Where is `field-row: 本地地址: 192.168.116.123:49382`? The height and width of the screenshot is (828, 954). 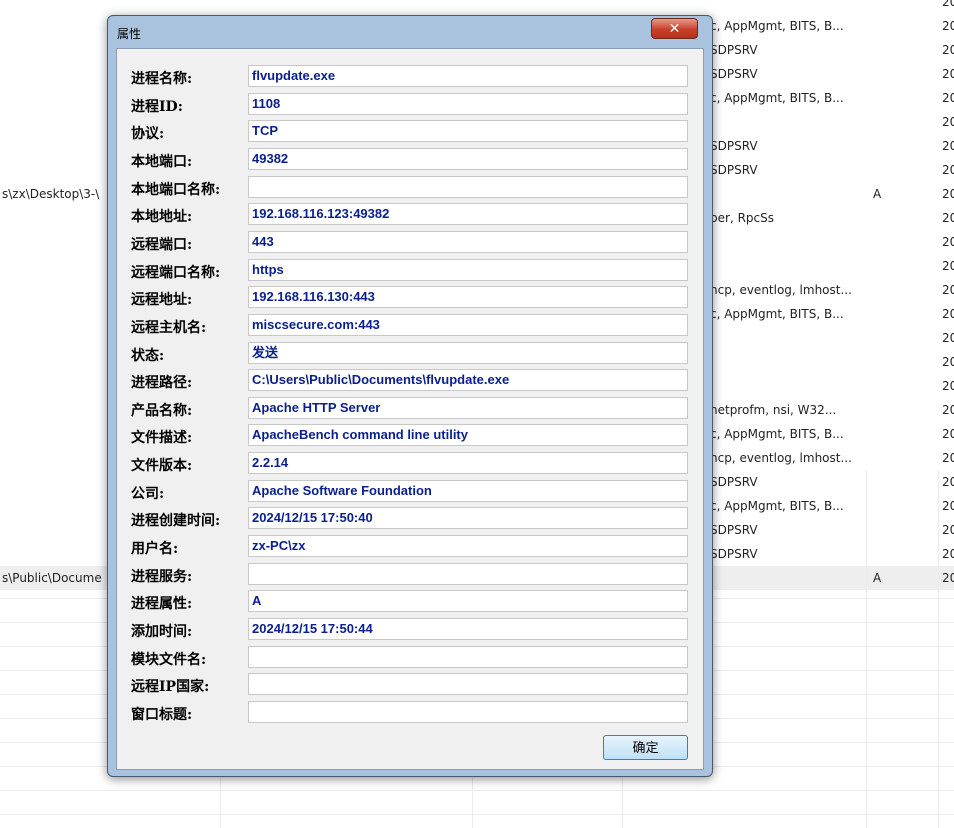
field-row: 本地地址: 192.168.116.123:49382 is located at coordinates (411, 215).